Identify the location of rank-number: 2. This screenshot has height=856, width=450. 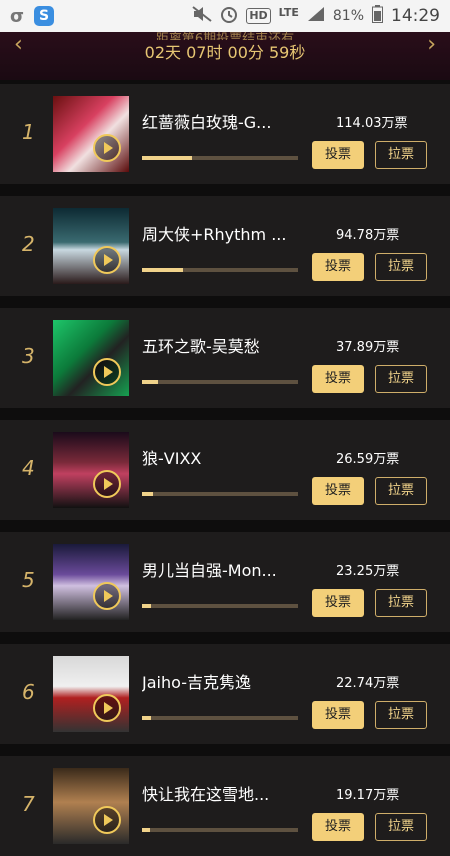
(28, 244).